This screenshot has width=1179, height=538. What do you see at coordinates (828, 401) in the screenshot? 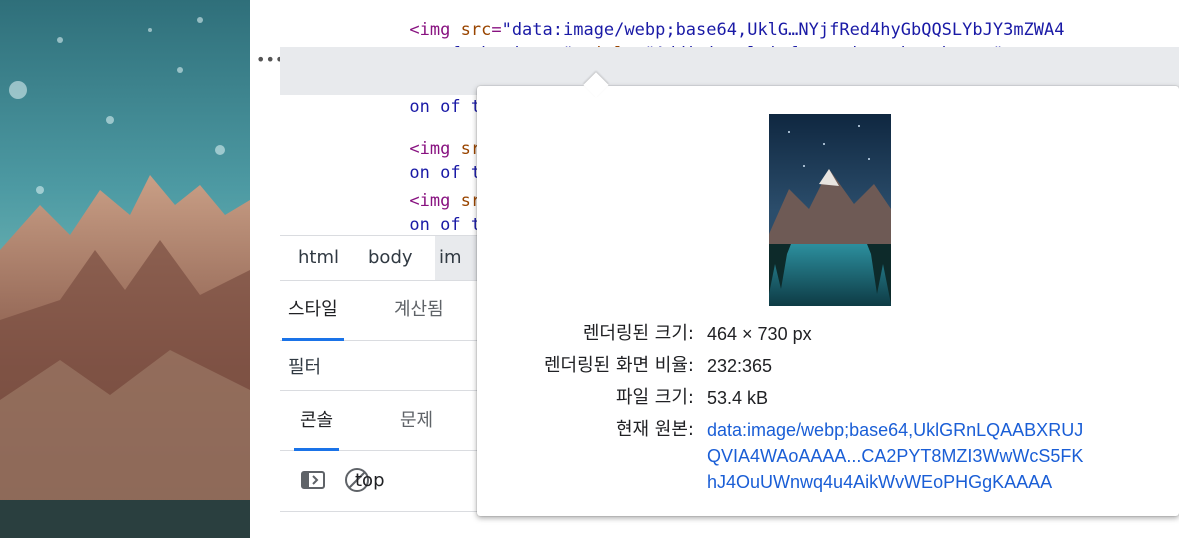
I see `tooltip-row-file-size: 파일 크기: 53.4 kB` at bounding box center [828, 401].